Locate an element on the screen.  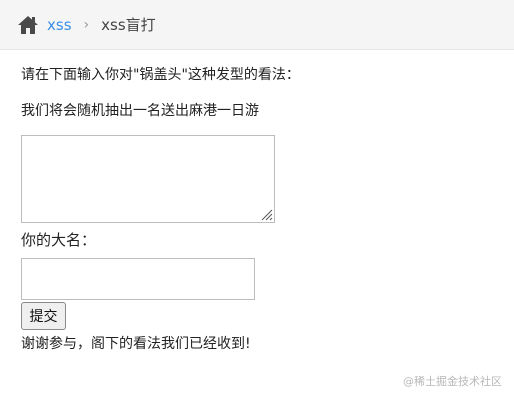
opinion-textarea is located at coordinates (148, 179).